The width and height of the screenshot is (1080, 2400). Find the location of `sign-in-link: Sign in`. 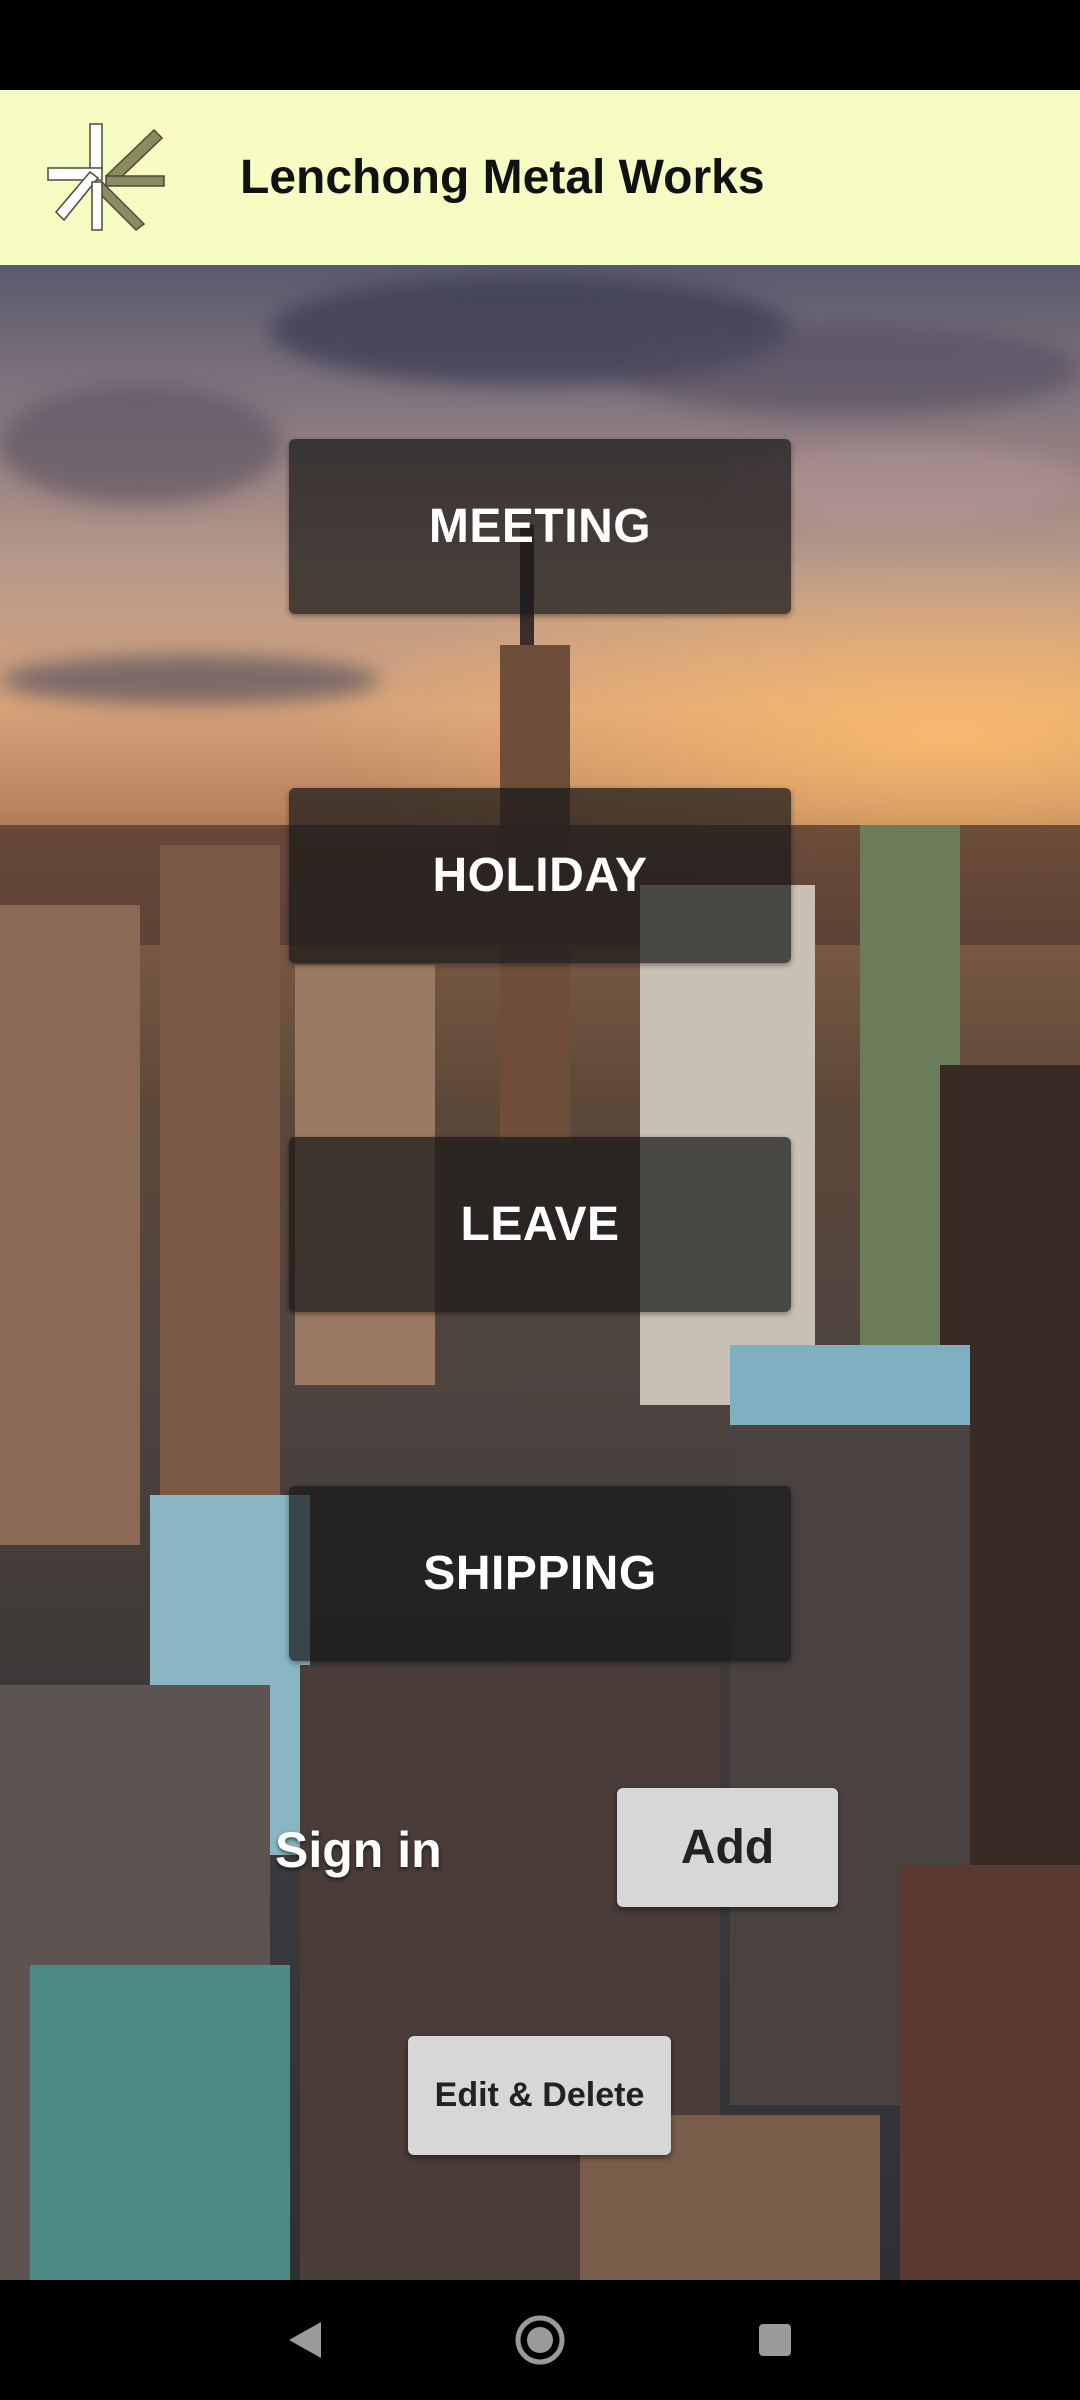

sign-in-link: Sign in is located at coordinates (358, 1850).